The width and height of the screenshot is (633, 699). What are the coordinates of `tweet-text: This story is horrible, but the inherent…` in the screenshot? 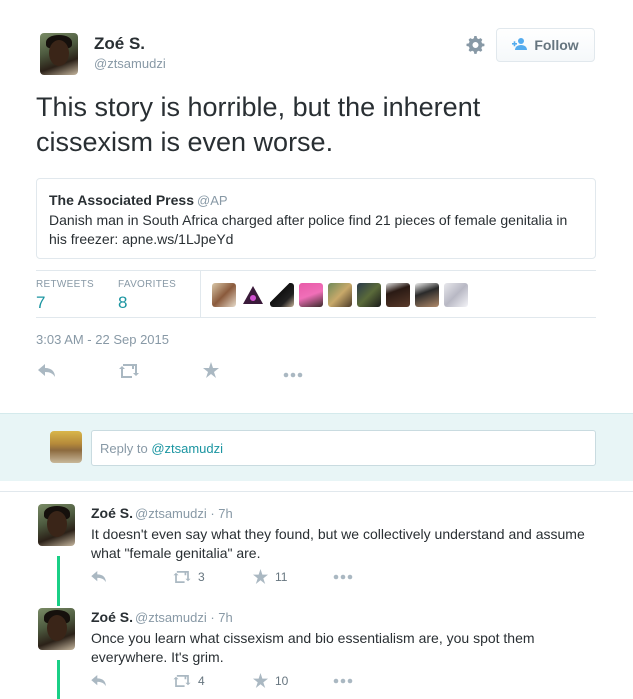 It's located at (258, 124).